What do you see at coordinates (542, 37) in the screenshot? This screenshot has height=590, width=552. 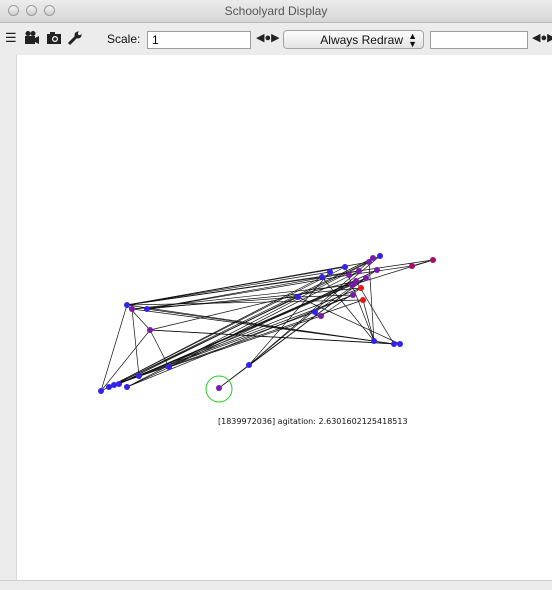 I see `frame-stepper-icon: ◀●▶` at bounding box center [542, 37].